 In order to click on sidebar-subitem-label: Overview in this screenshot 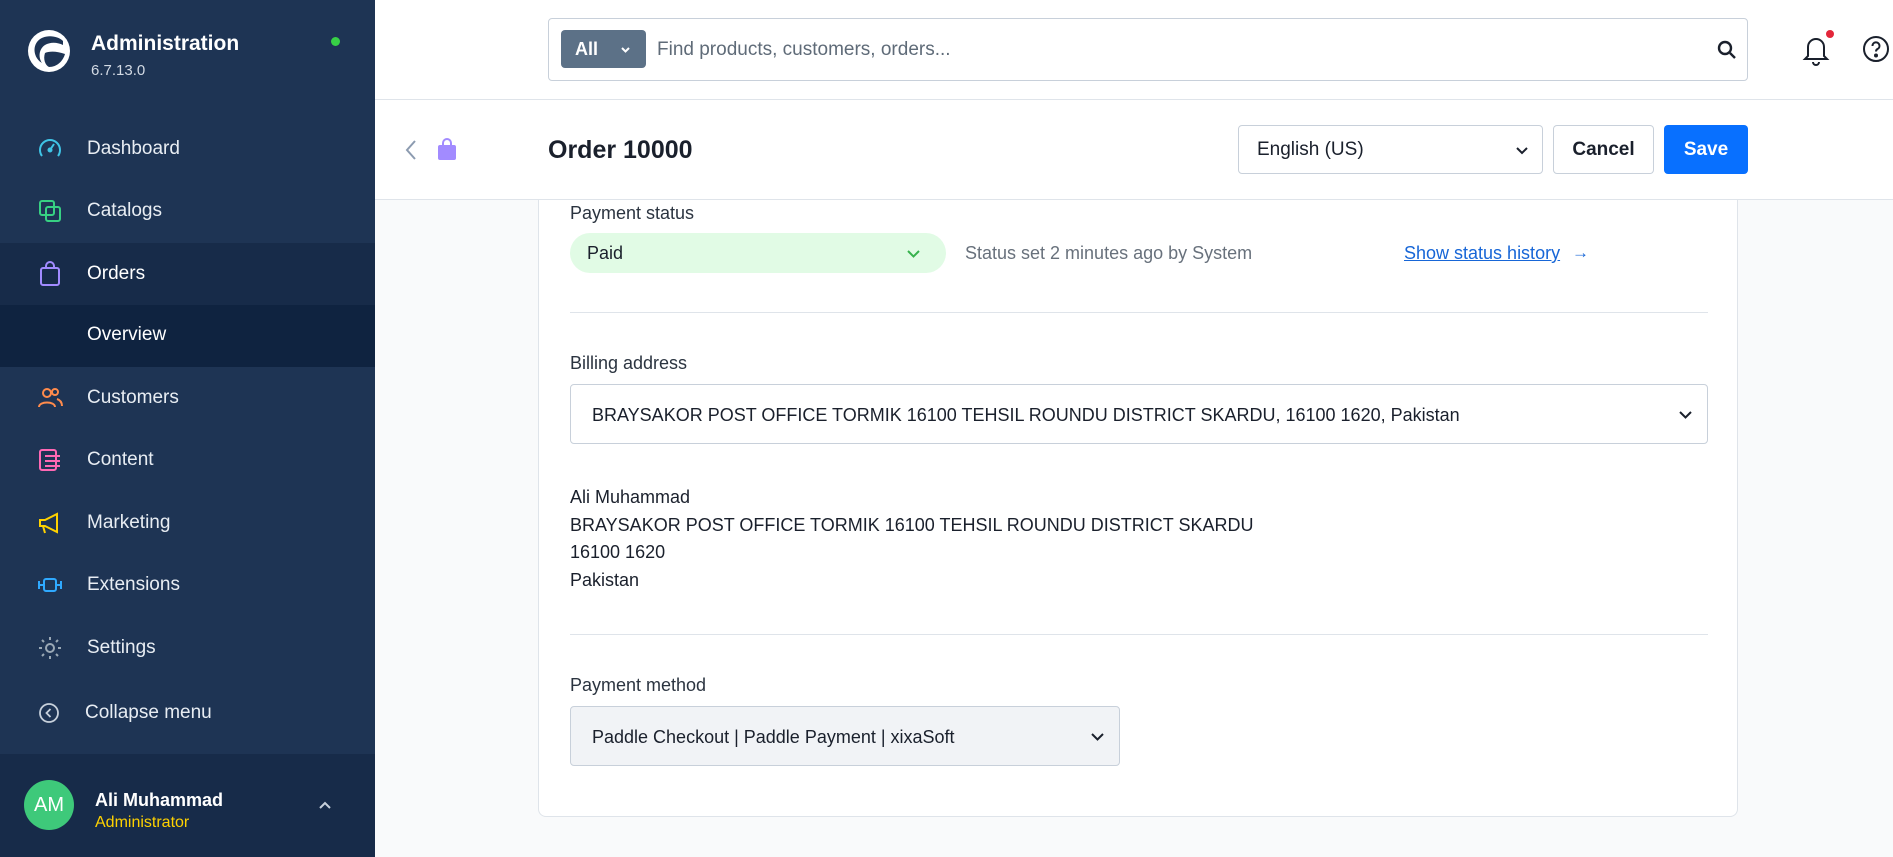, I will do `click(127, 334)`.